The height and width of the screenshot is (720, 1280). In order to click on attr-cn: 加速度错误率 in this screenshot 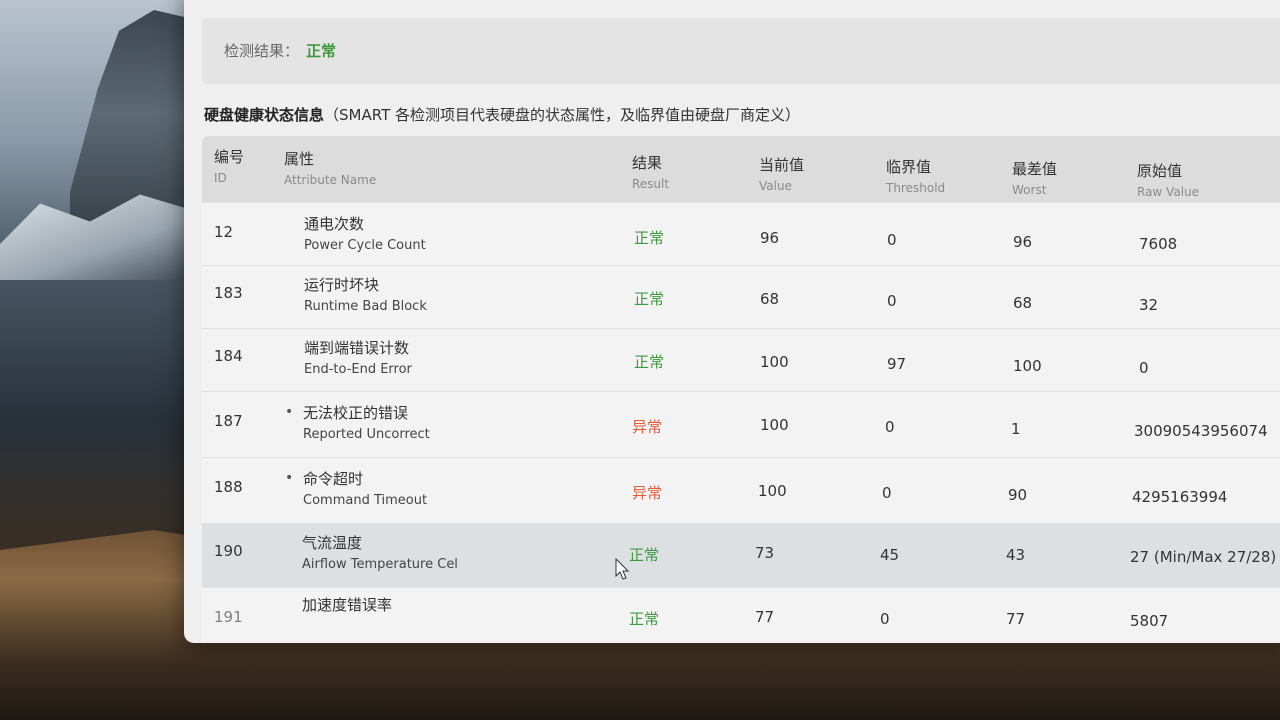, I will do `click(347, 605)`.